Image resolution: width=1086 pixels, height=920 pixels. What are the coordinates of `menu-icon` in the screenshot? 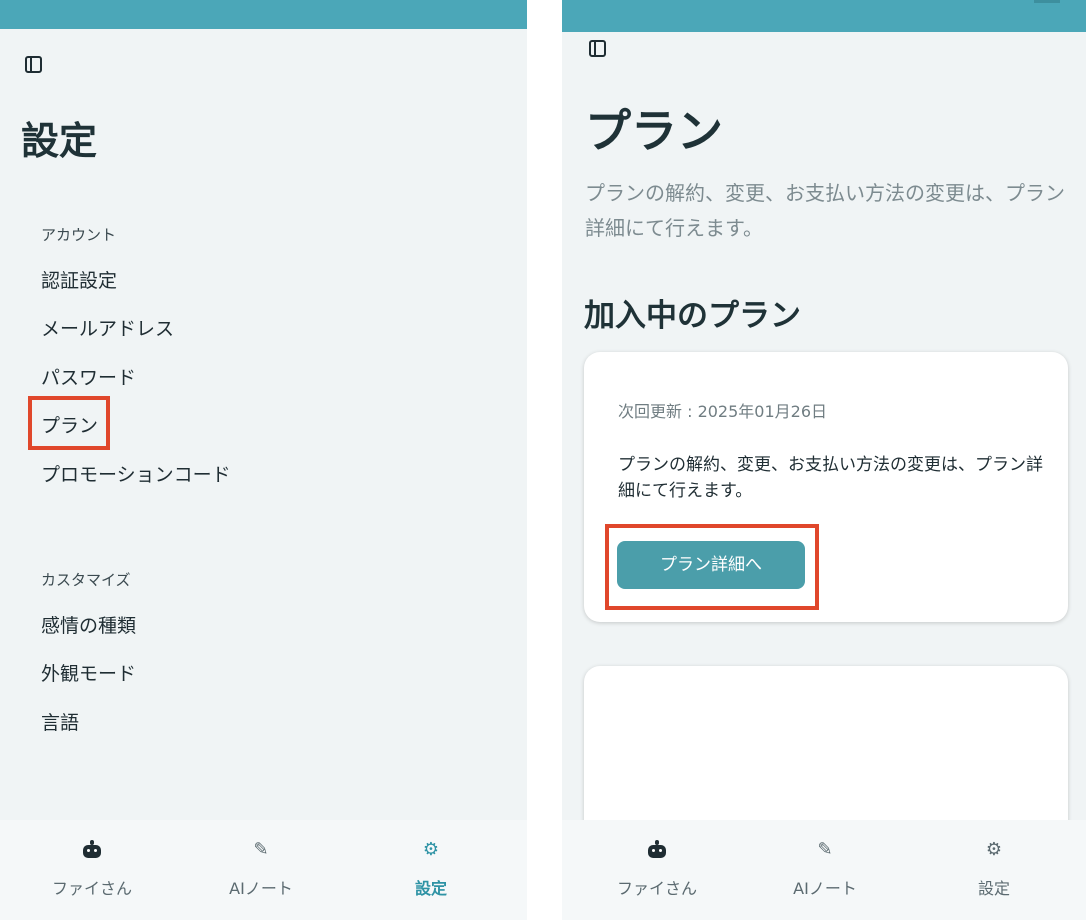 It's located at (1047, 1).